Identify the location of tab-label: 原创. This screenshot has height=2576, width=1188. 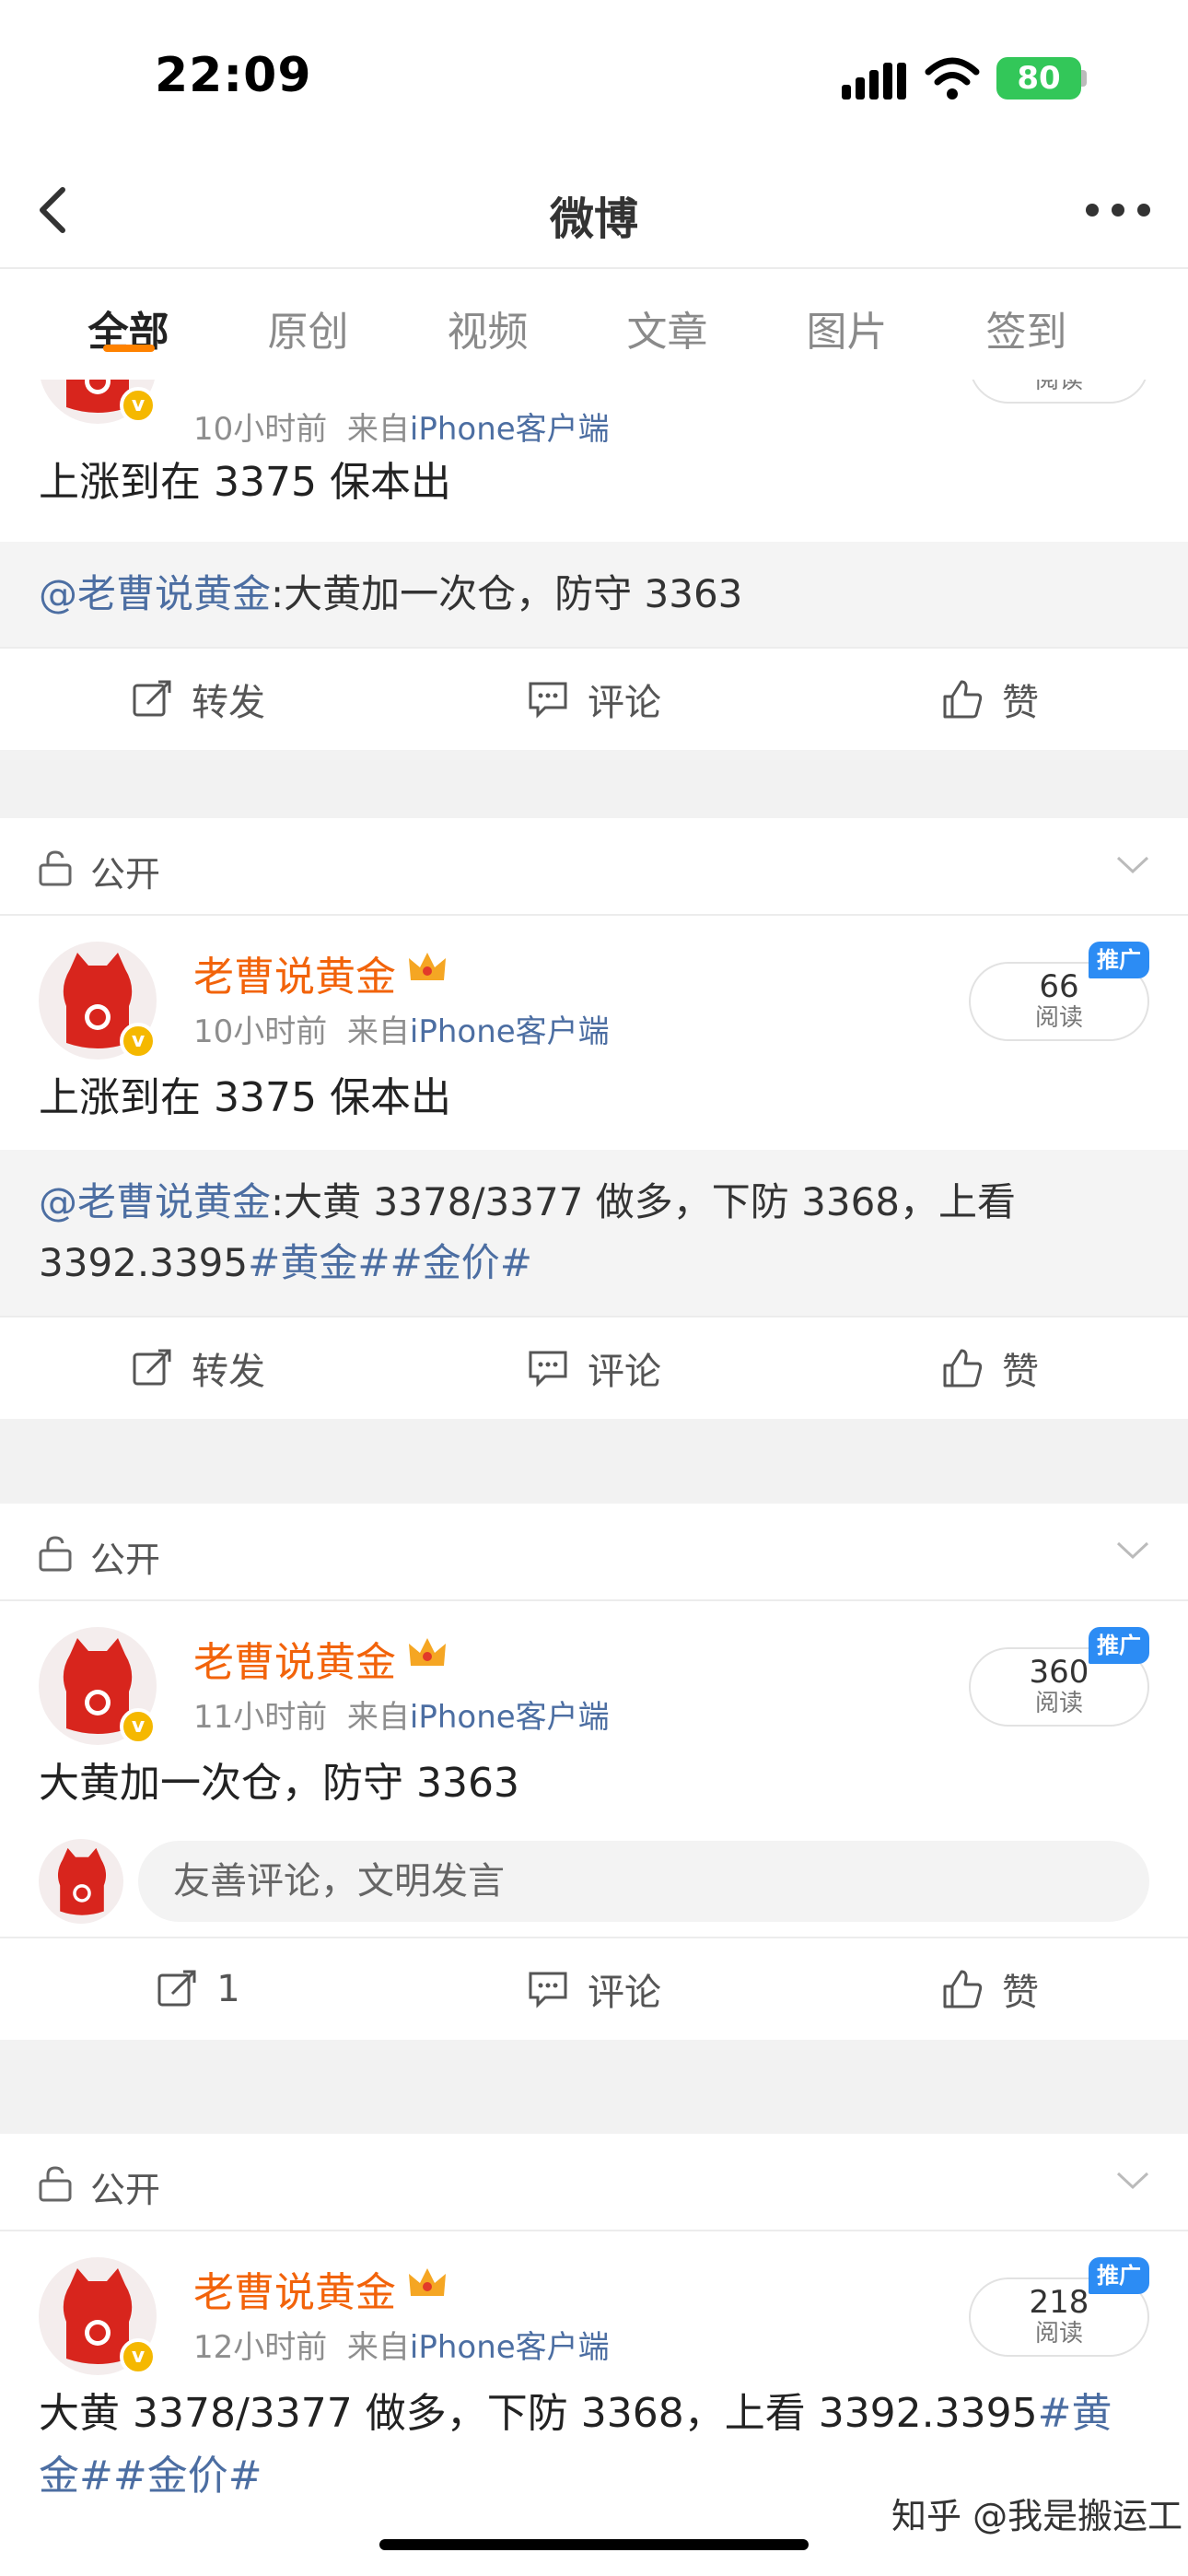
(308, 332).